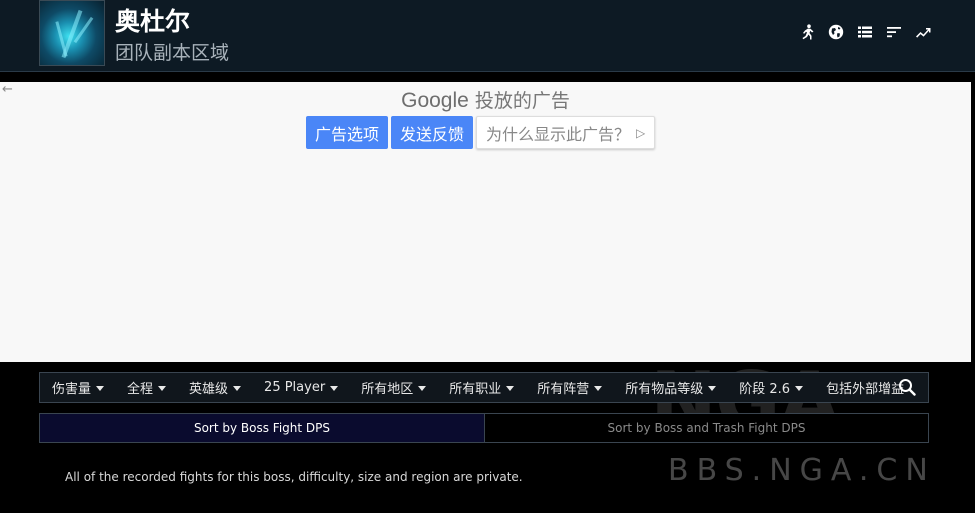  What do you see at coordinates (706, 428) in the screenshot?
I see `tab-boss-and-trash-dps: Sort by Boss and Trash Fight DPS` at bounding box center [706, 428].